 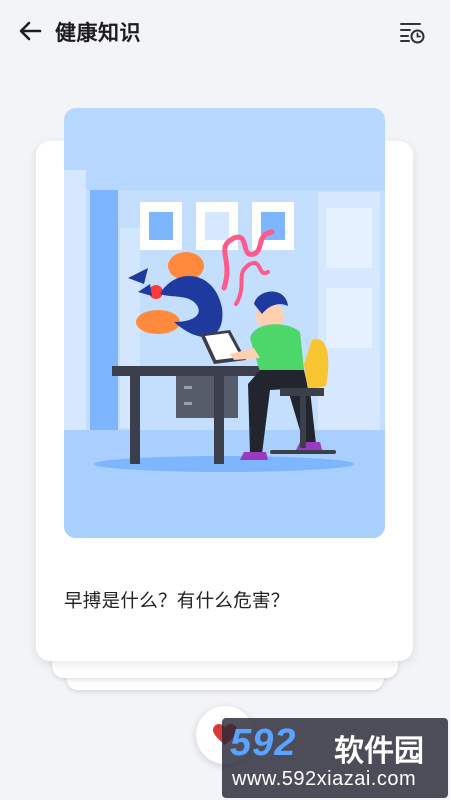 I want to click on list-clock-icon, so click(x=412, y=33).